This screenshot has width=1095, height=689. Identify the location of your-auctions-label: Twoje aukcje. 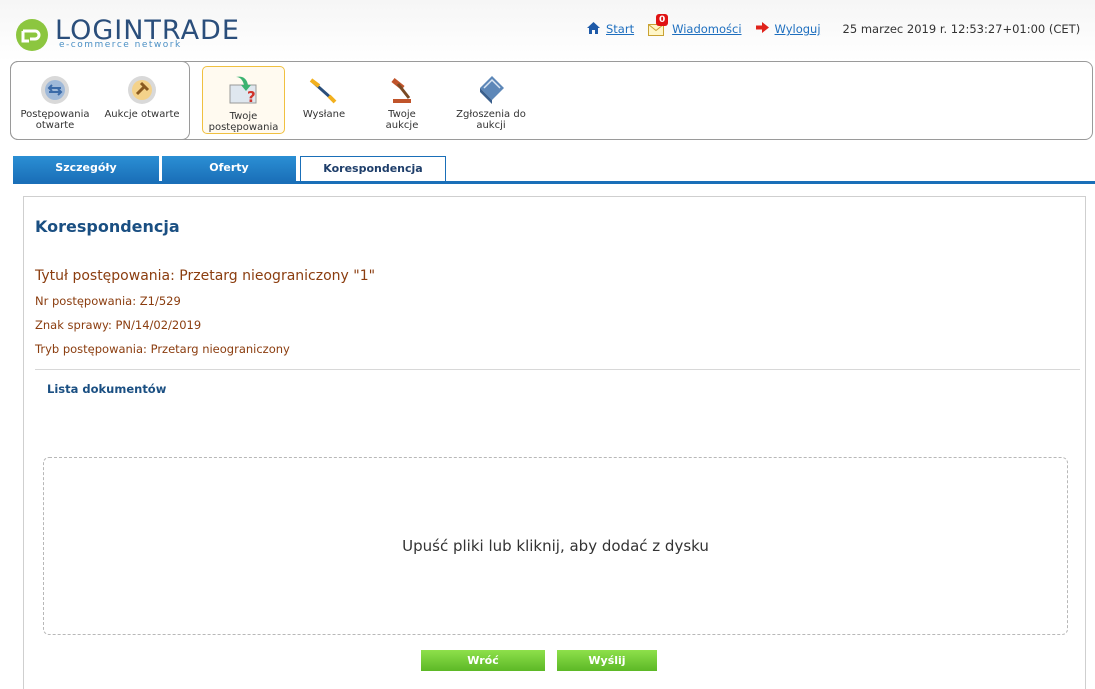
(402, 120).